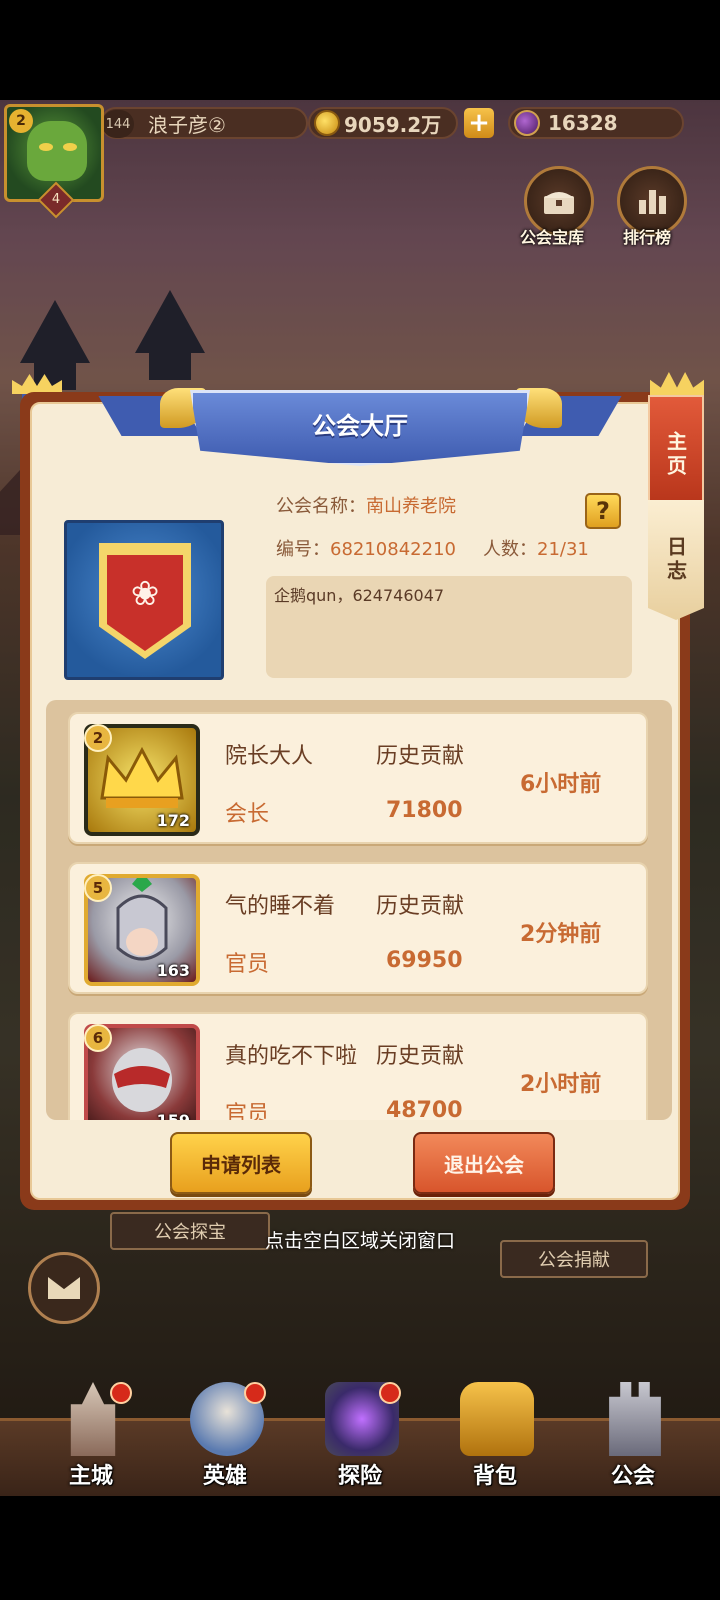  Describe the element at coordinates (98, 1038) in the screenshot. I see `member-rank-badge: 6` at that location.